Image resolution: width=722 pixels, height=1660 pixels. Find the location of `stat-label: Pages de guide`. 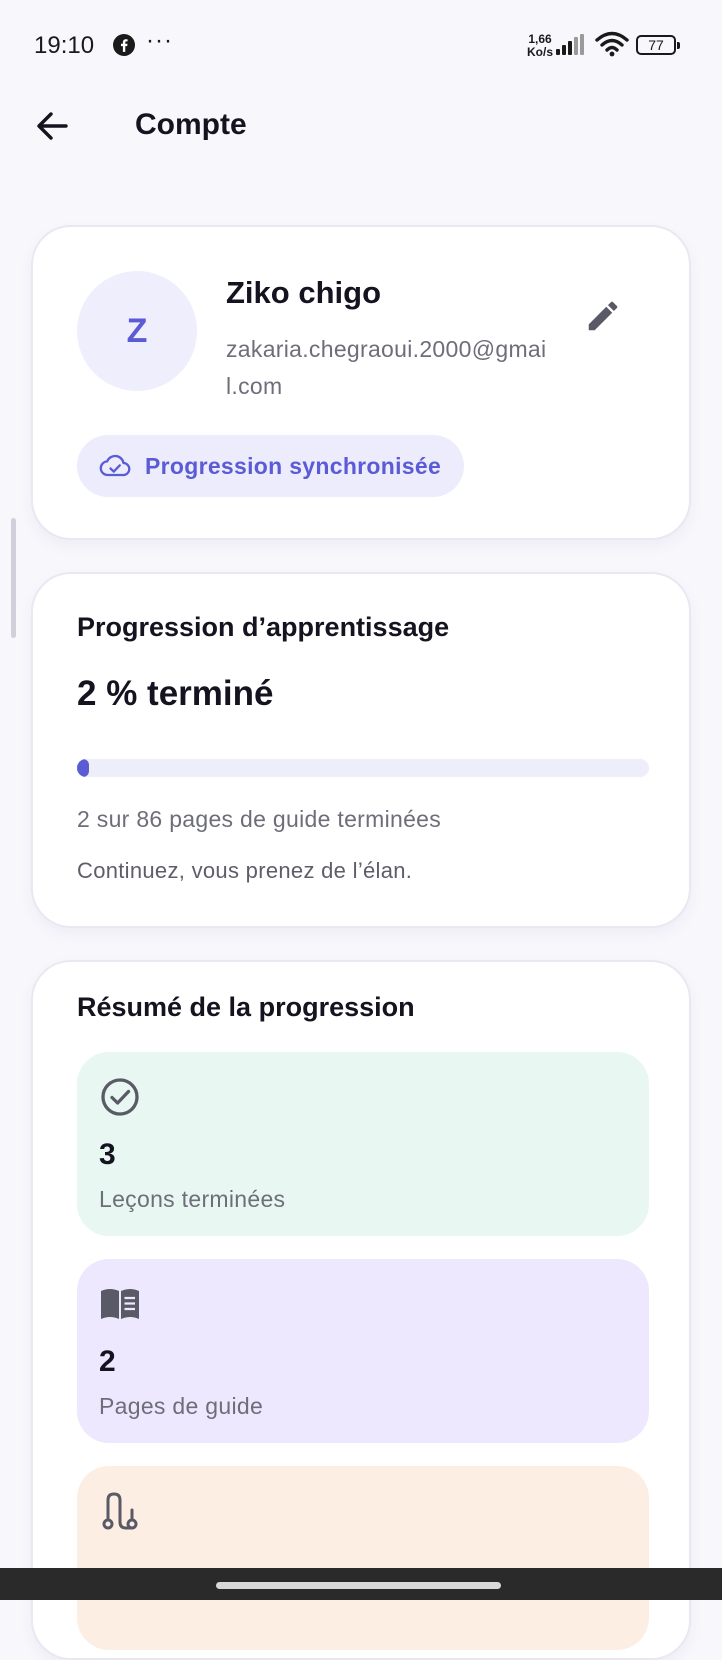

stat-label: Pages de guide is located at coordinates (181, 1406).